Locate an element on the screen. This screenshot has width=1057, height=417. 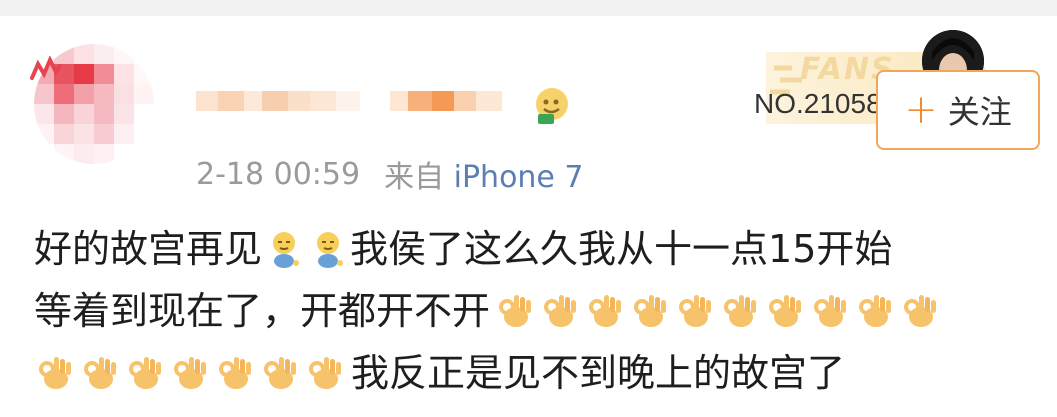
post-text-segment: 我侯了这么久我从十一点15开始 is located at coordinates (621, 249).